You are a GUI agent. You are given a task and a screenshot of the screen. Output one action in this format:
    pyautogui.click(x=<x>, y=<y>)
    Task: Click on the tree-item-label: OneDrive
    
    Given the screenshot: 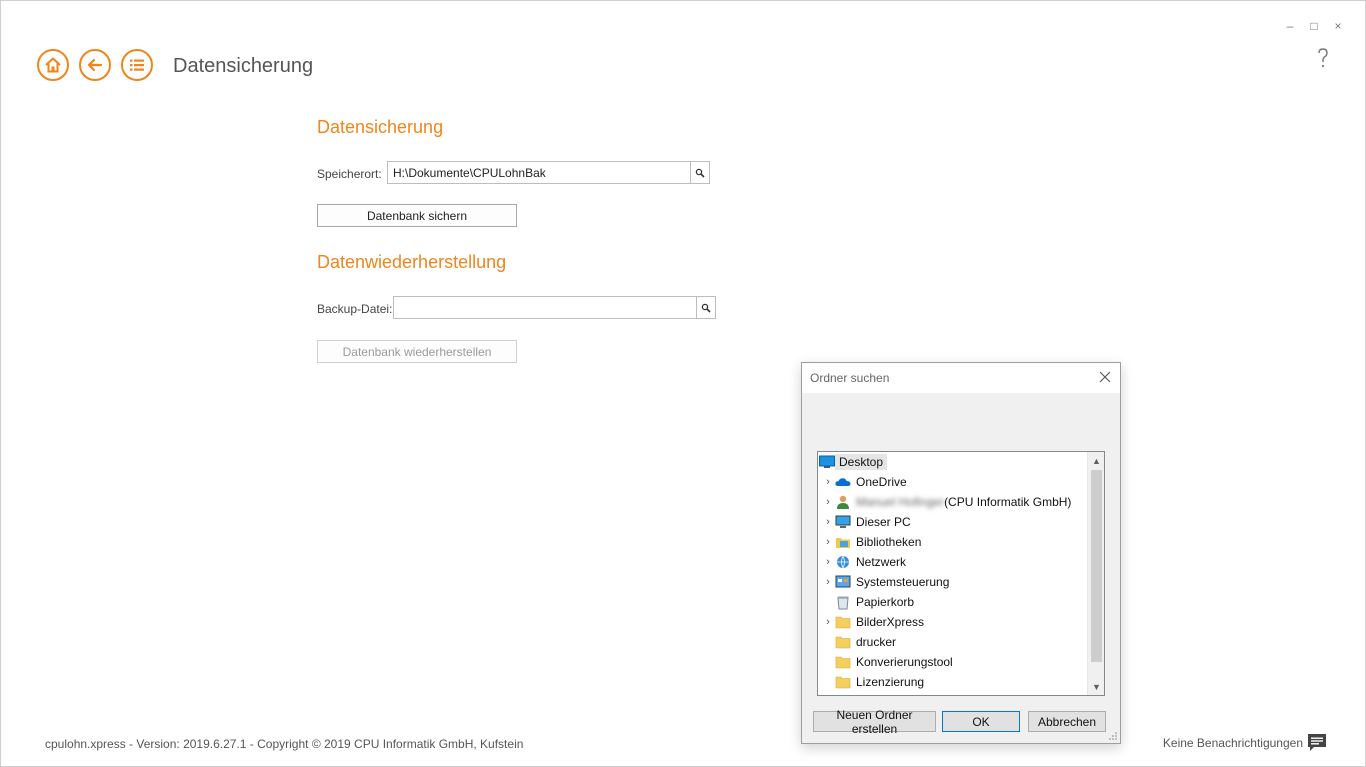 What is the action you would take?
    pyautogui.click(x=881, y=482)
    